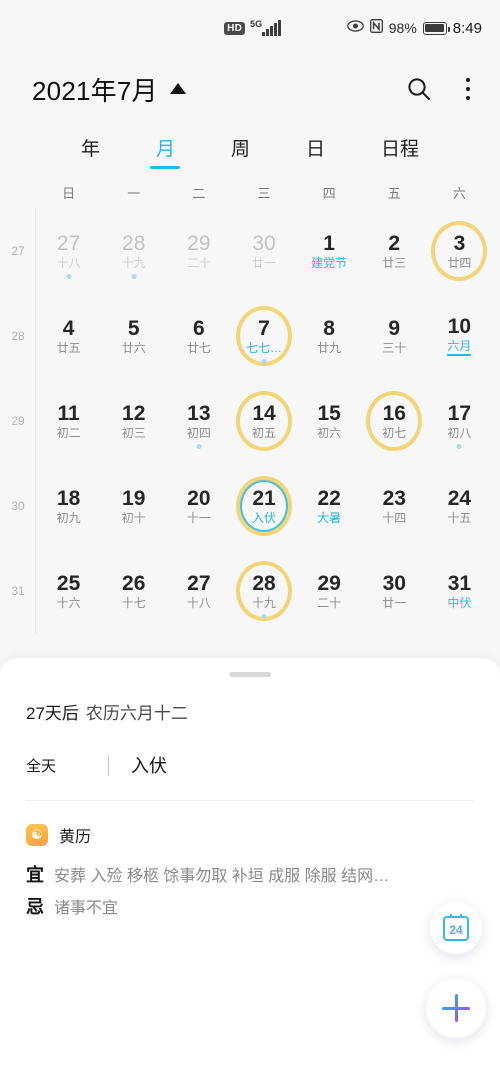  What do you see at coordinates (86, 908) in the screenshot?
I see `almanac-bad-value: 诸事不宜` at bounding box center [86, 908].